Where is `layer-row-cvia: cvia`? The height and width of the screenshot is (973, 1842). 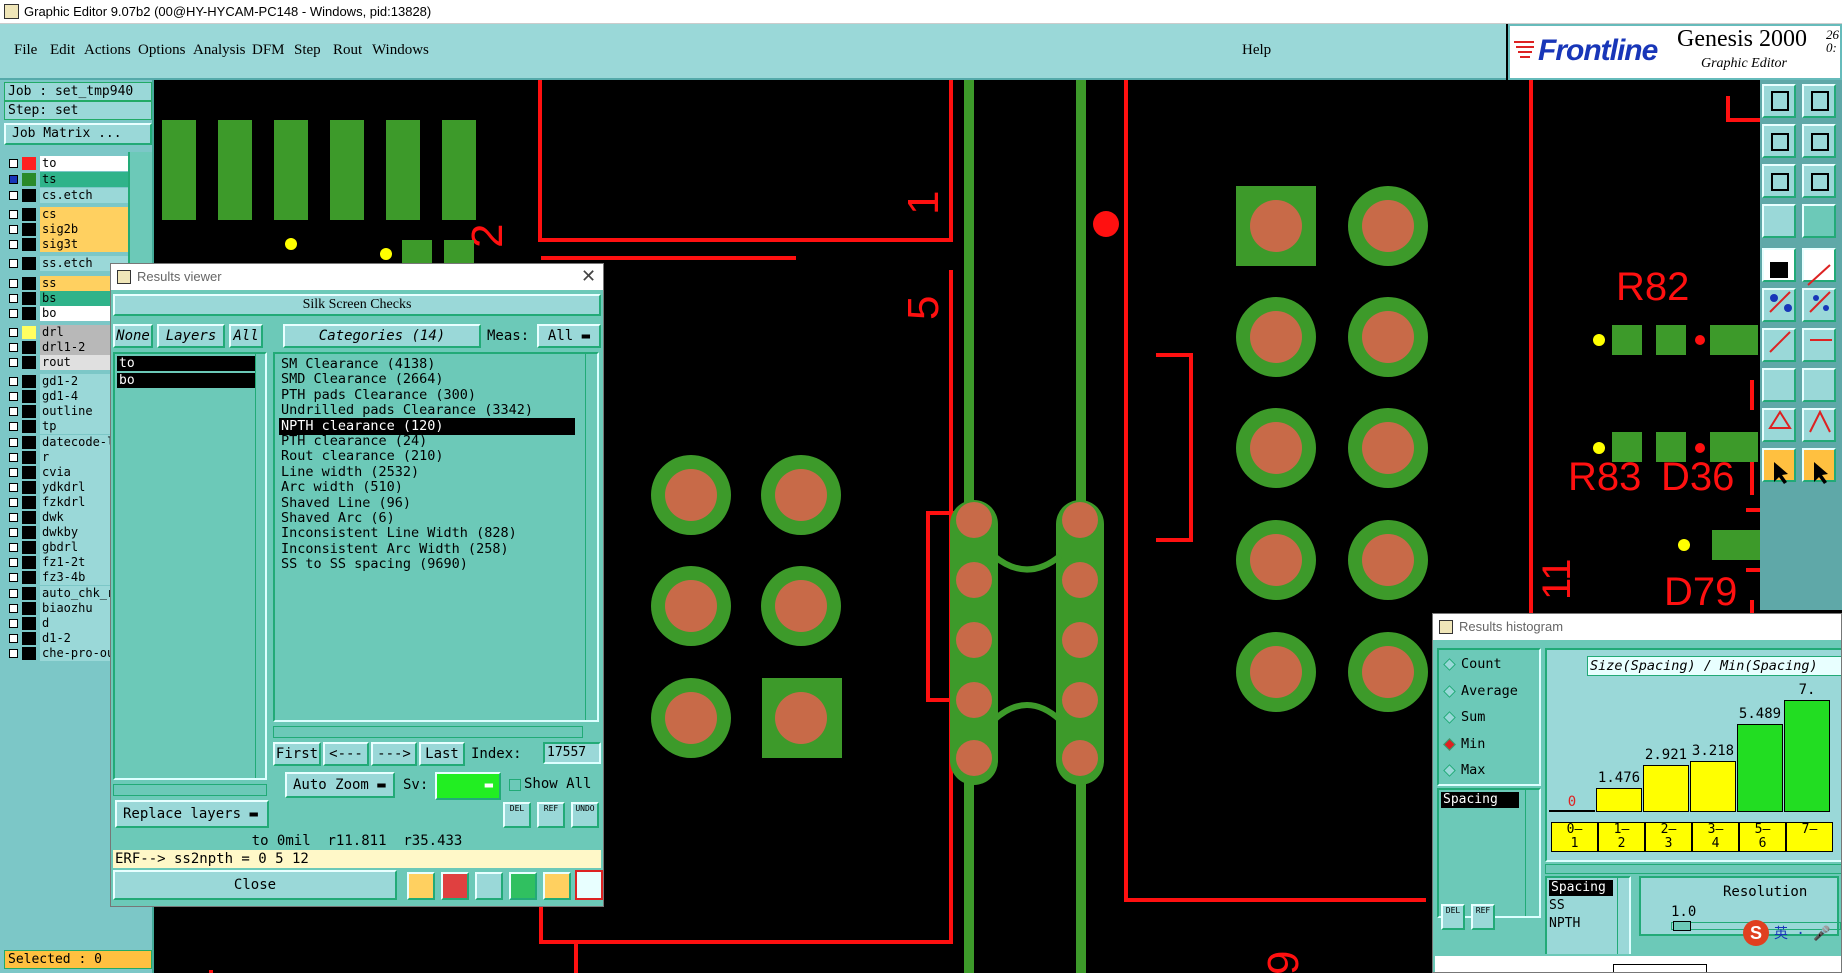
layer-row-cvia: cvia is located at coordinates (67, 472).